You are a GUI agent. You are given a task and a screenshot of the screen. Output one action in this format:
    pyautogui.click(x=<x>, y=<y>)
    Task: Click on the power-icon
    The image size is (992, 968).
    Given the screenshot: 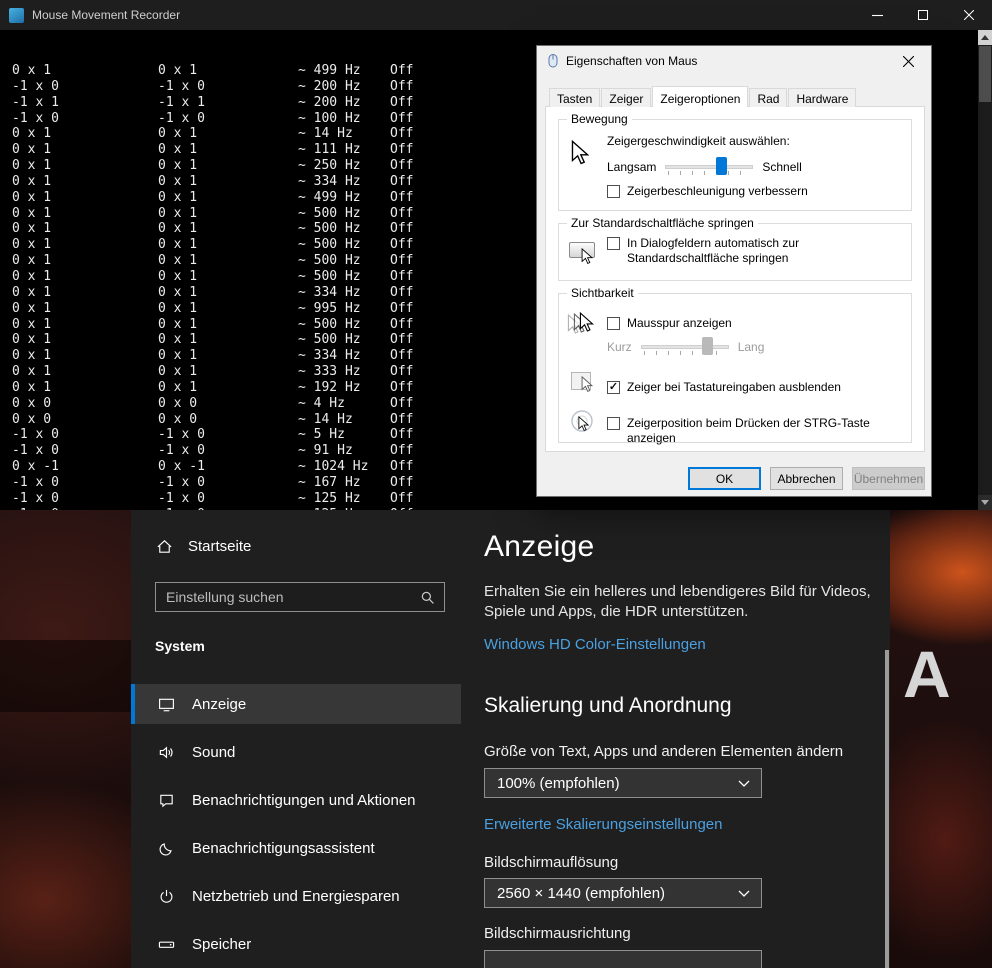 What is the action you would take?
    pyautogui.click(x=166, y=896)
    